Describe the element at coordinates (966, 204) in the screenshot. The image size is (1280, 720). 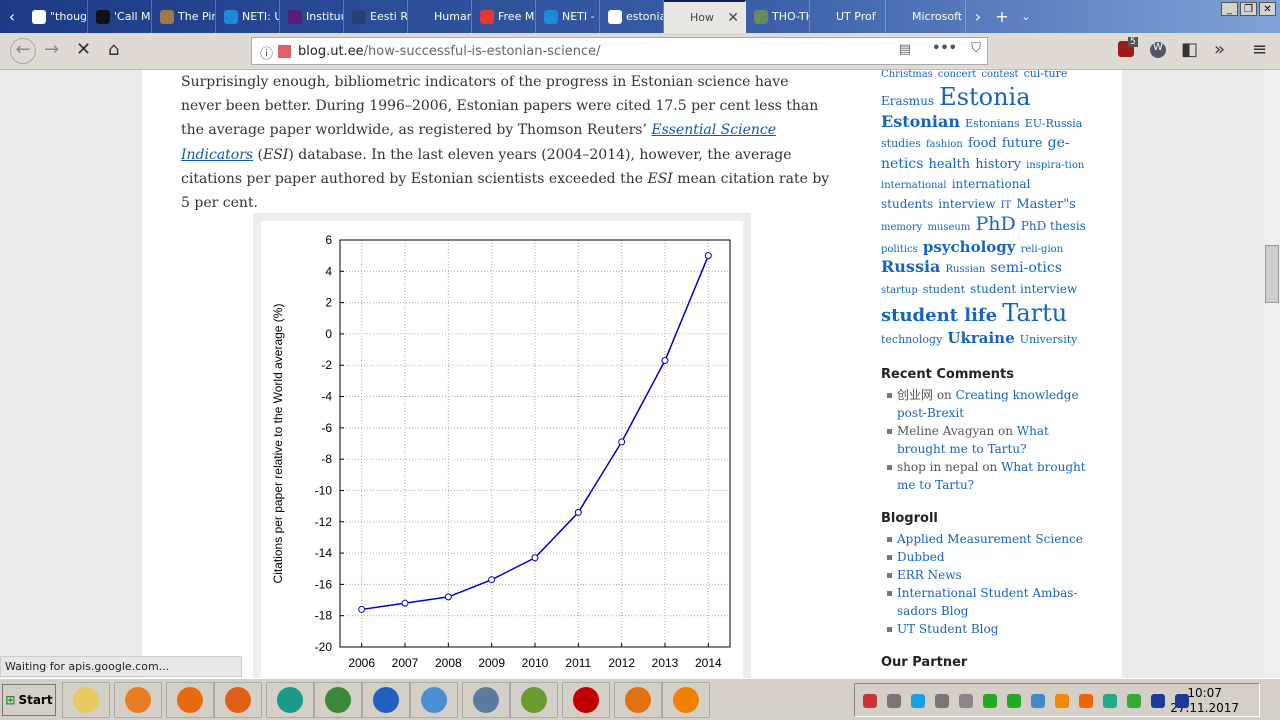
I see `tag-link: interview` at that location.